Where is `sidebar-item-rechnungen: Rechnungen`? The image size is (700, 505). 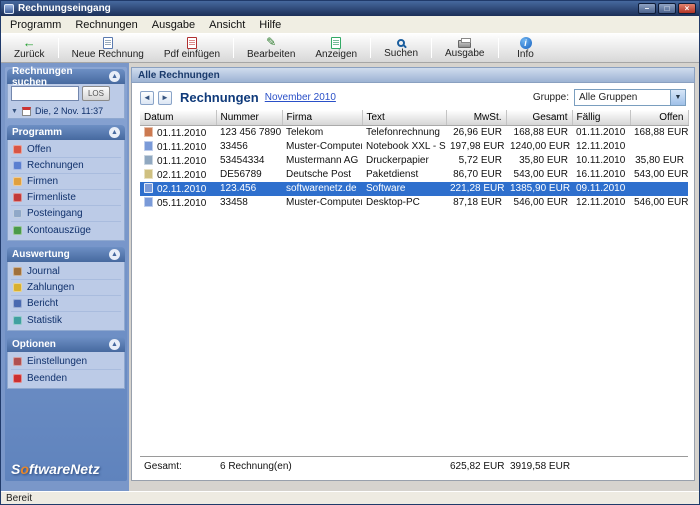 sidebar-item-rechnungen: Rechnungen is located at coordinates (66, 166).